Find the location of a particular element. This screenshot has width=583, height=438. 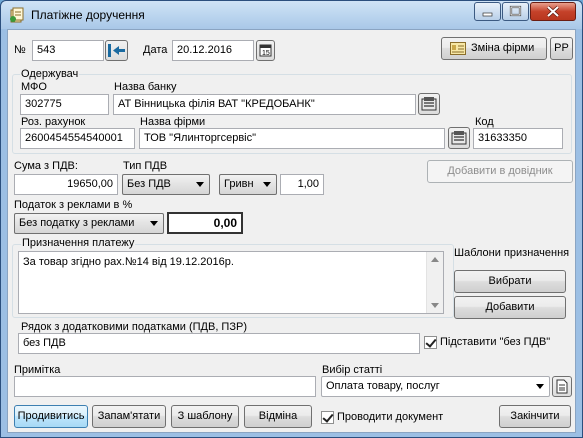

date-label: Дата is located at coordinates (155, 50).